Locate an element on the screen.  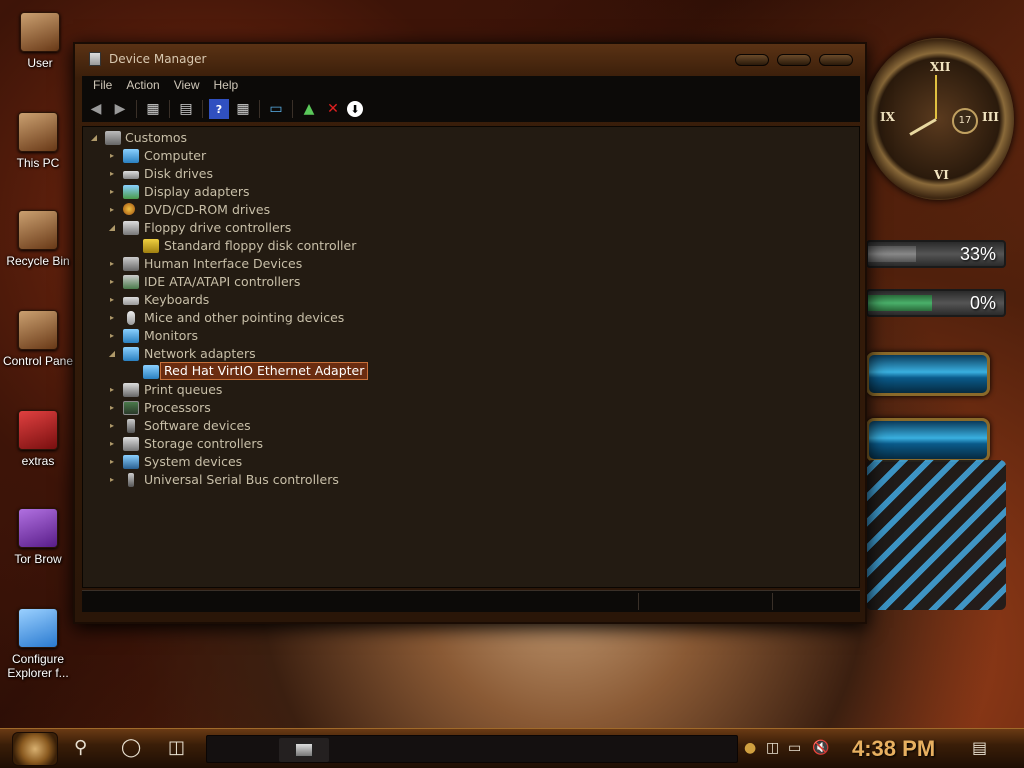
notifications-icon: ▤ is located at coordinates (979, 747).